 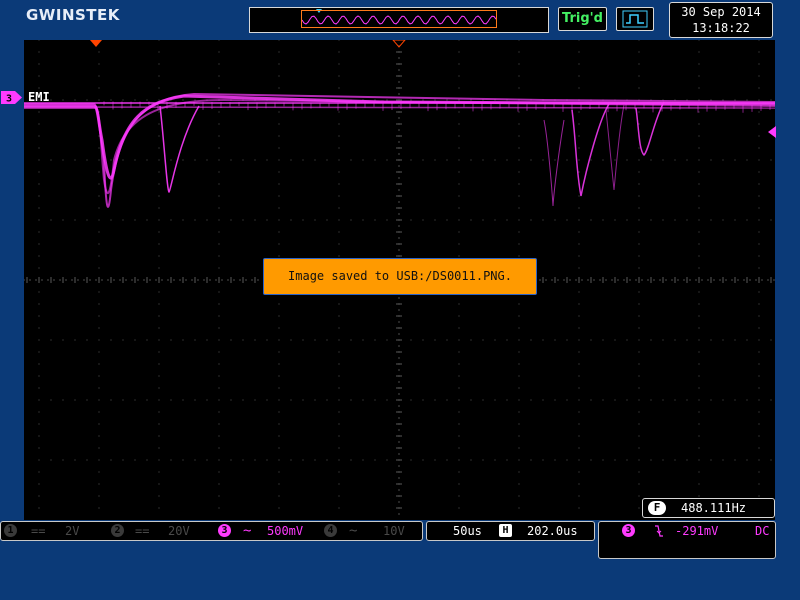 I want to click on time-text: 13:18:22, so click(x=721, y=28).